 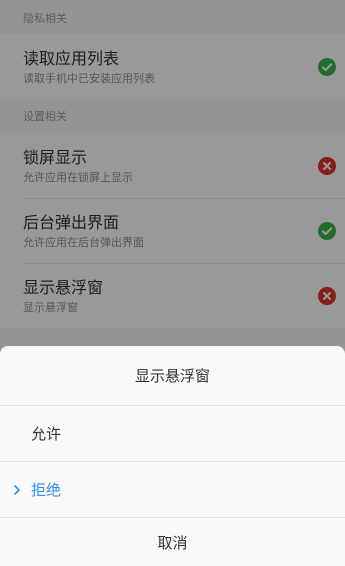 What do you see at coordinates (46, 490) in the screenshot?
I see `option-label: 拒绝` at bounding box center [46, 490].